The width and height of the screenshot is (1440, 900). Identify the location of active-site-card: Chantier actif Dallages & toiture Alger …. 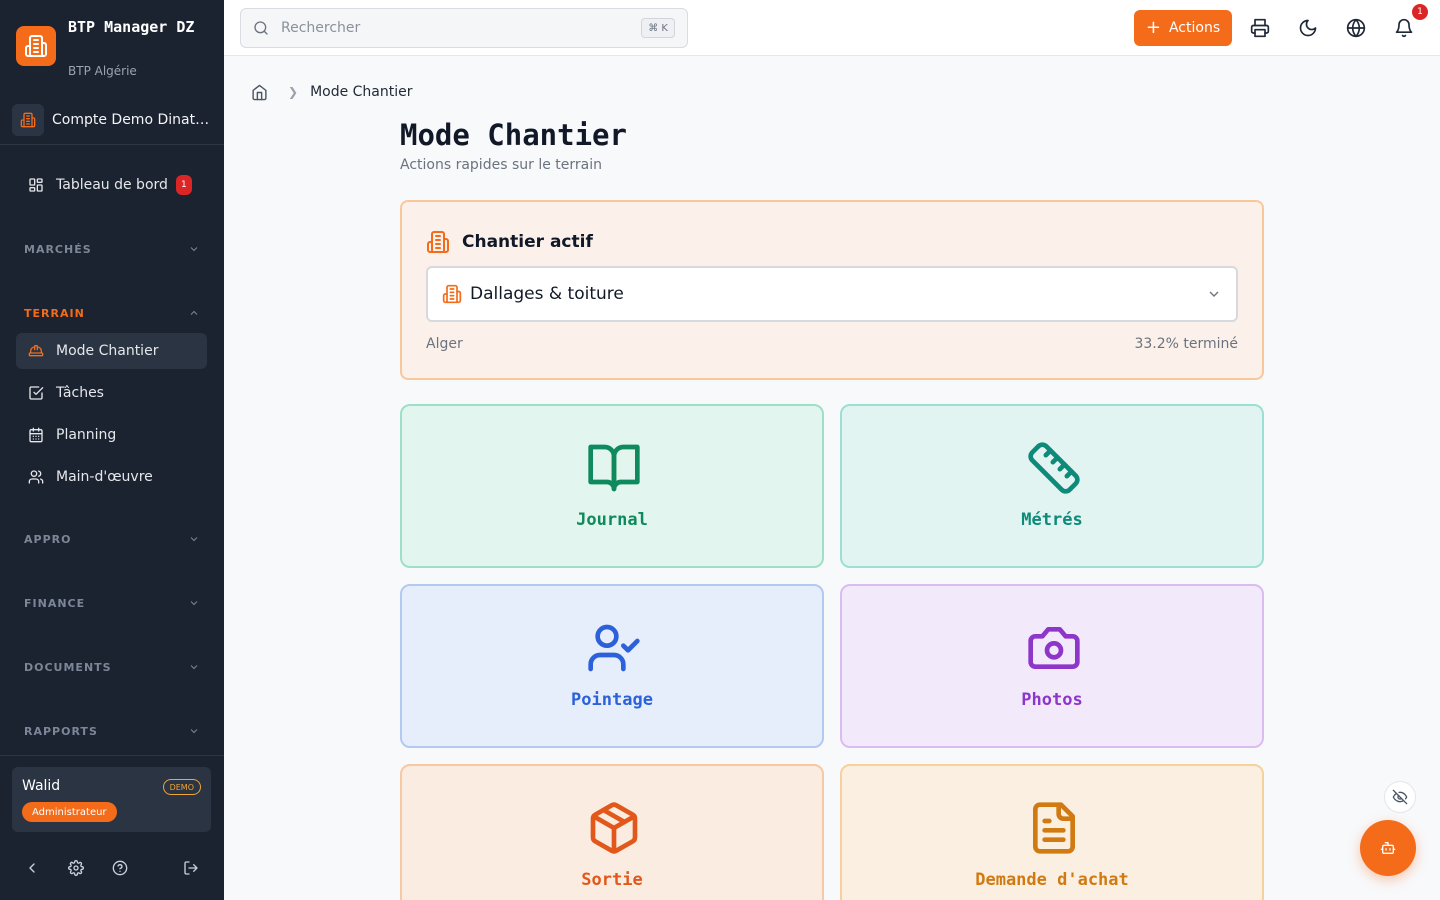
(832, 290).